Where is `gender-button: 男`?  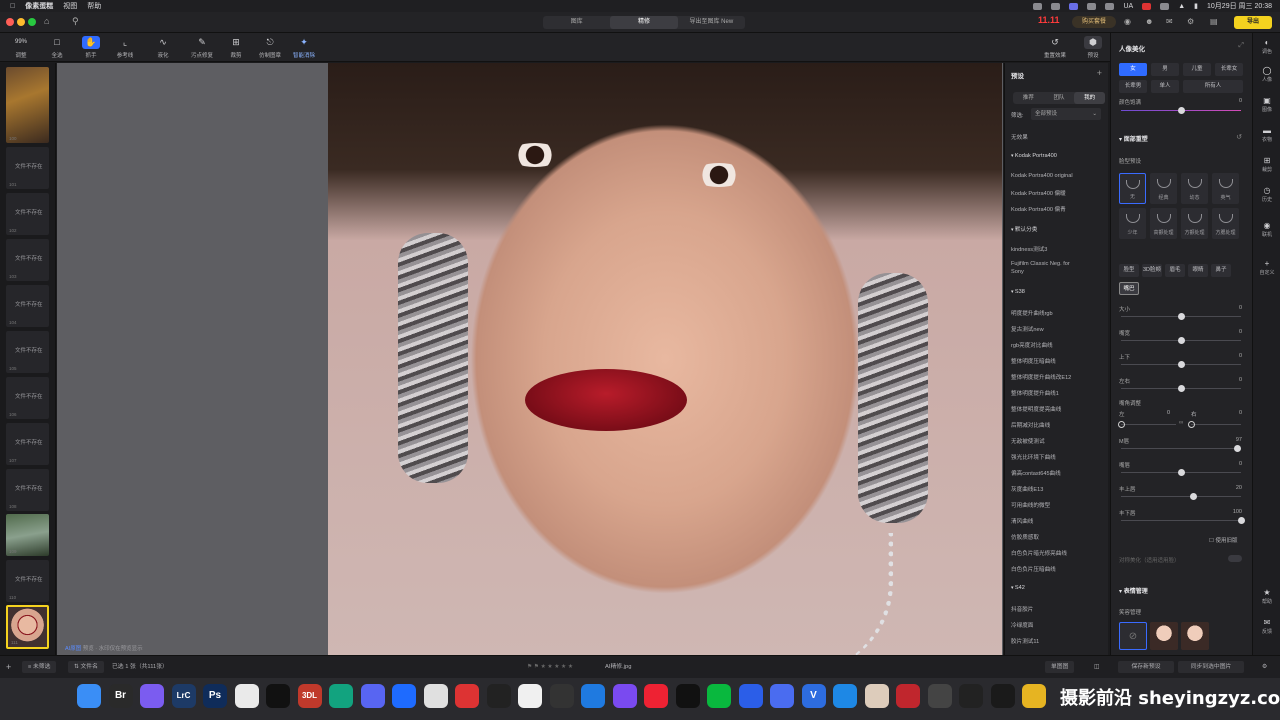 gender-button: 男 is located at coordinates (1165, 69).